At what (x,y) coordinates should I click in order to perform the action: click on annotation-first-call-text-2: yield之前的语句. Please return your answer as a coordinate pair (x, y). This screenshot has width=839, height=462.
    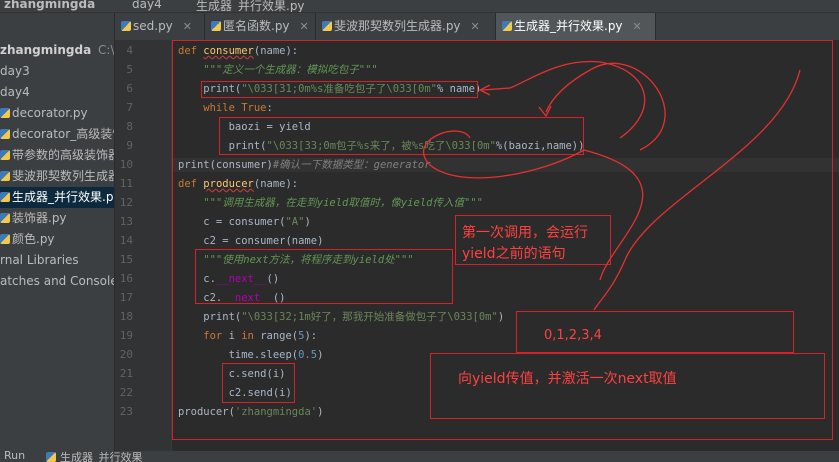
    Looking at the image, I should click on (514, 254).